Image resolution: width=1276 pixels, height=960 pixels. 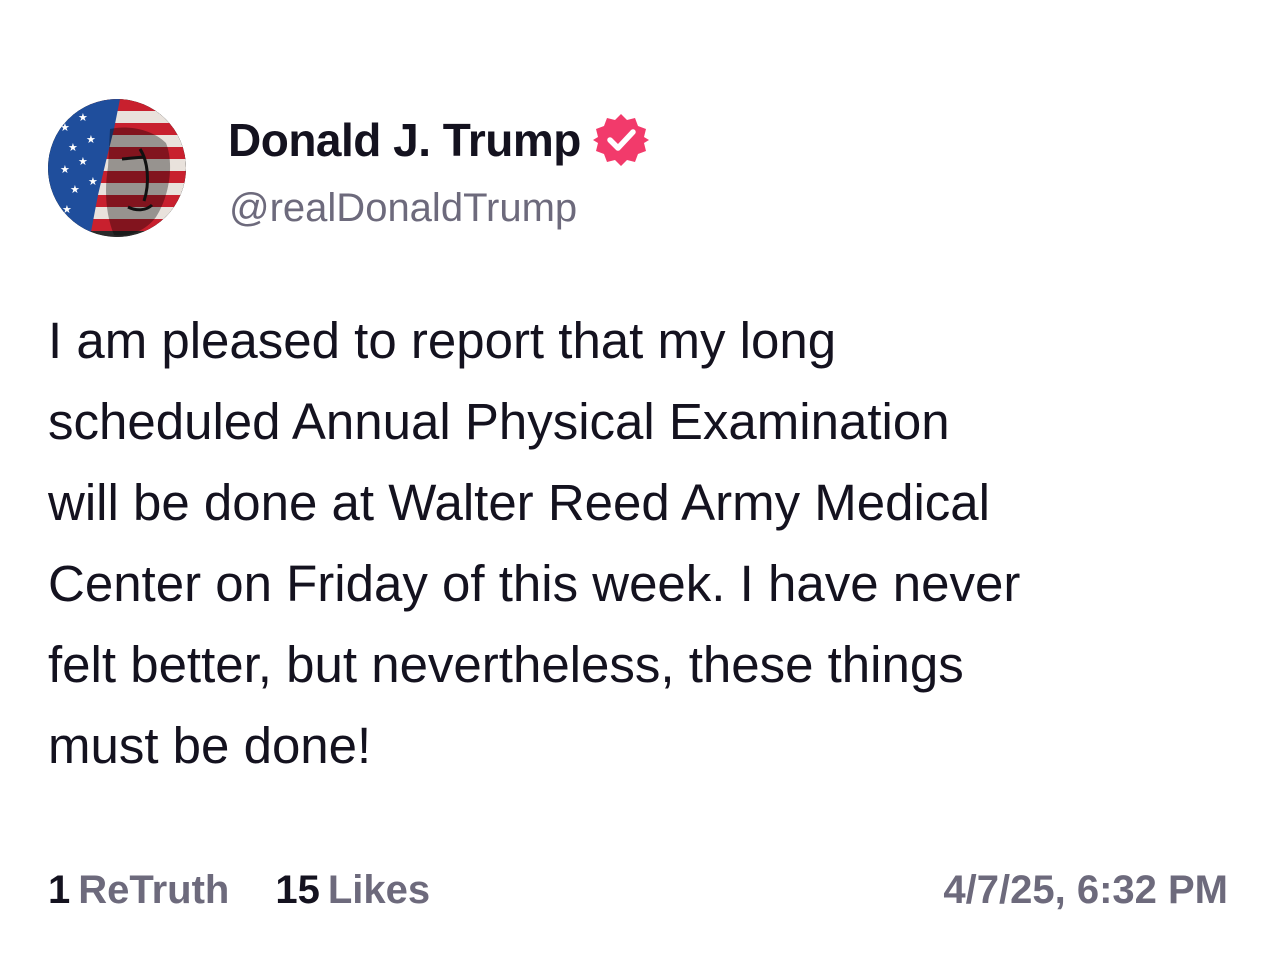 I want to click on avatar-flag-portrait-icon: ★ ★ ★ ★ ★ ★ ★ ★ ★, so click(x=117, y=168).